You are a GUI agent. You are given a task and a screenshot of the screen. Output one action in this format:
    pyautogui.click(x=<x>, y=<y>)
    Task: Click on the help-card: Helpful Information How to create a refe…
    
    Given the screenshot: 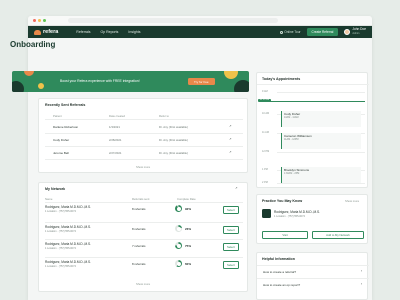 What is the action you would take?
    pyautogui.click(x=312, y=276)
    